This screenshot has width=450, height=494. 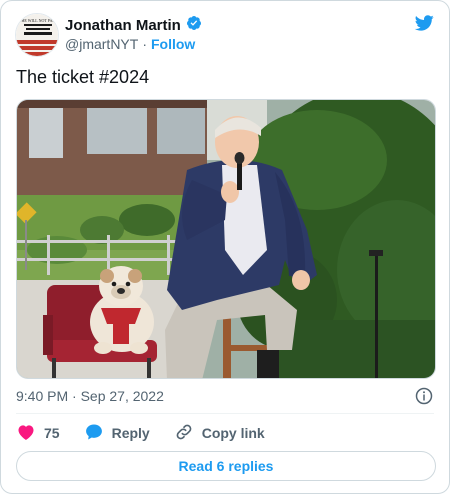 I want to click on avatar: THE WILL NOT PASS, so click(x=37, y=35).